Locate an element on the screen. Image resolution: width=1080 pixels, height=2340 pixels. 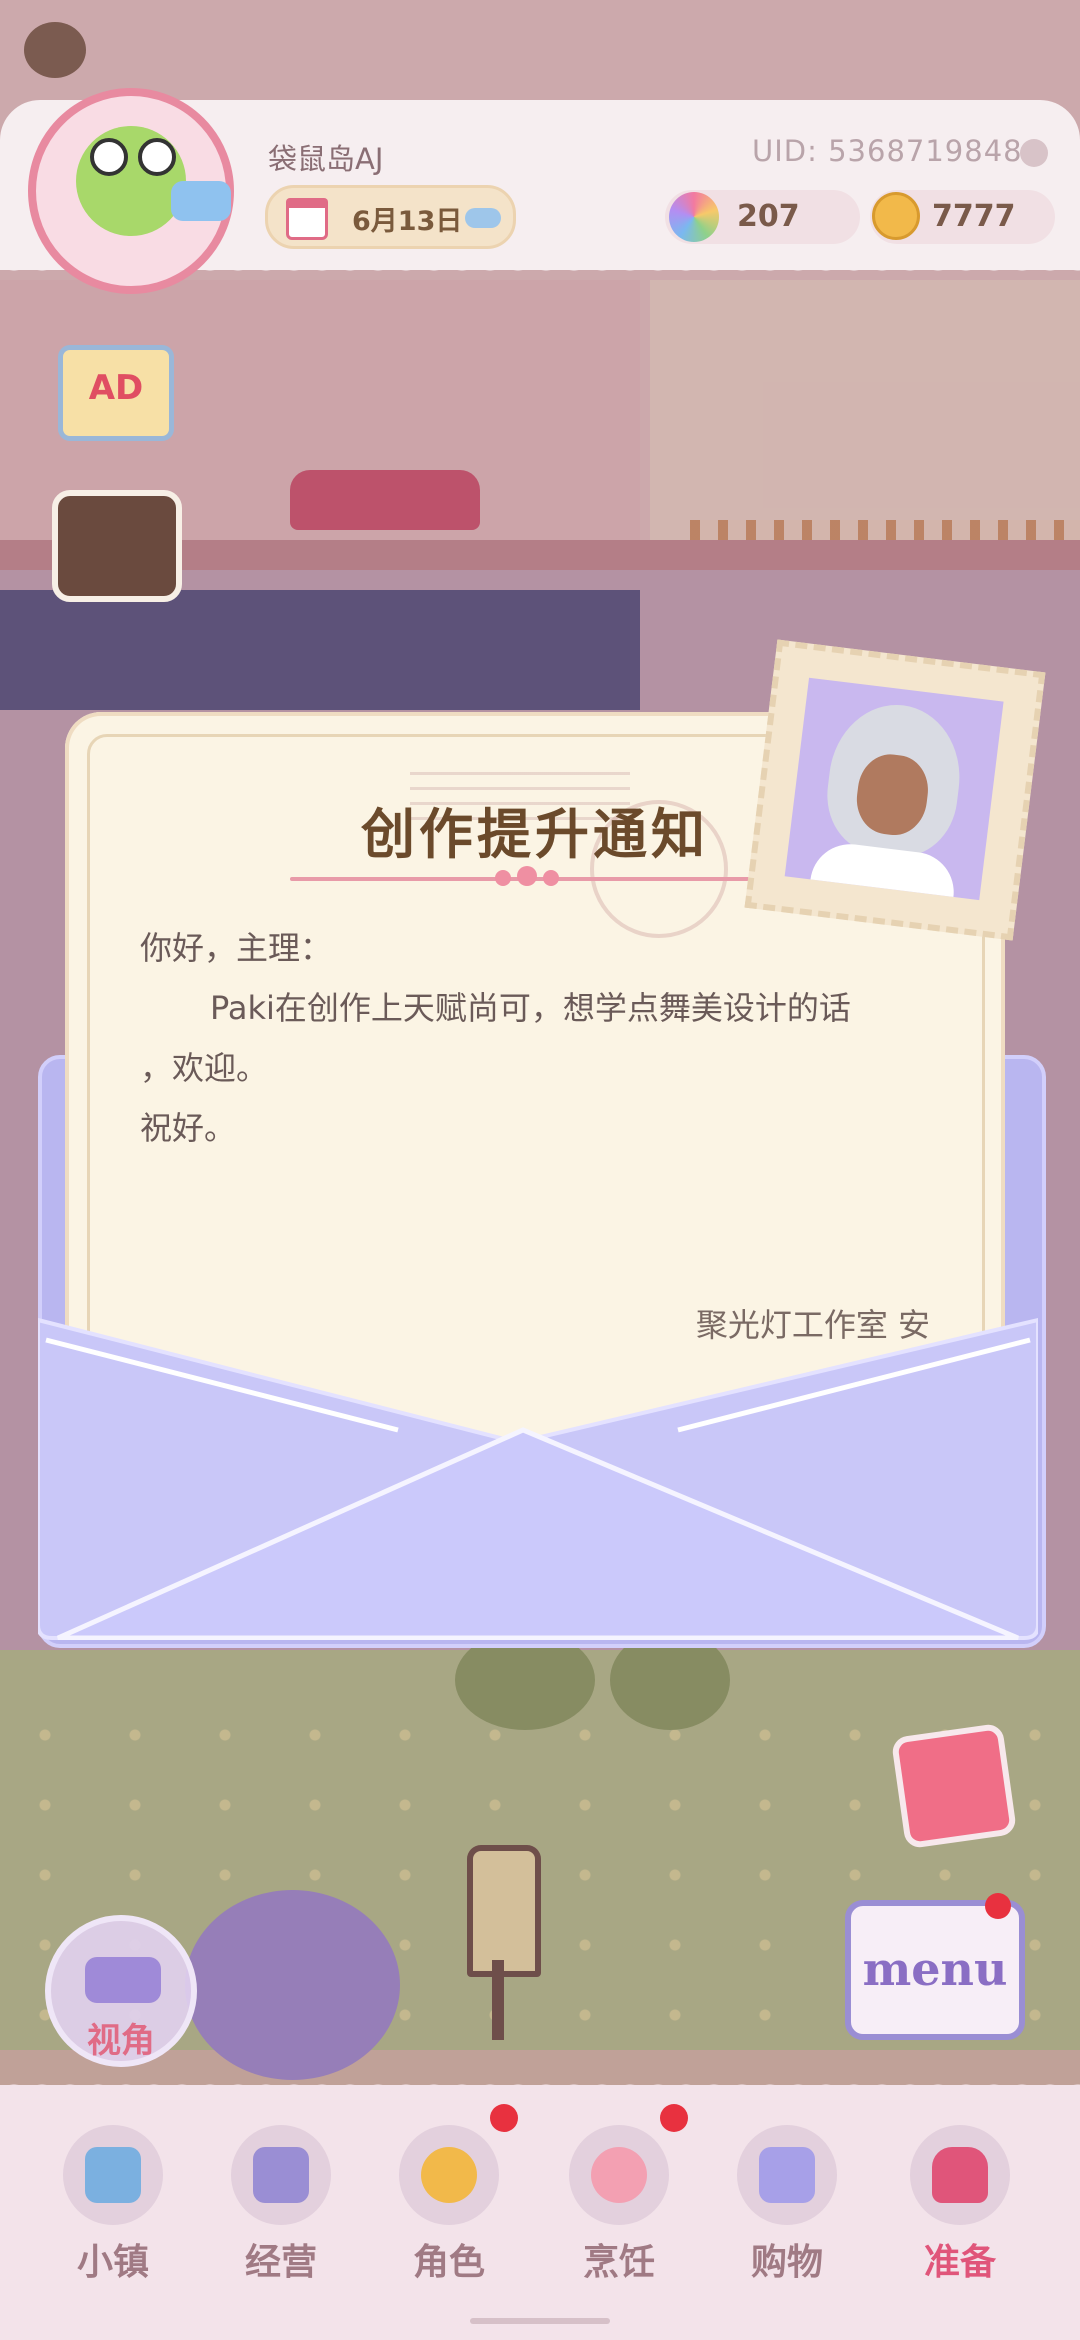
gem-counter: 207 is located at coordinates (762, 217).